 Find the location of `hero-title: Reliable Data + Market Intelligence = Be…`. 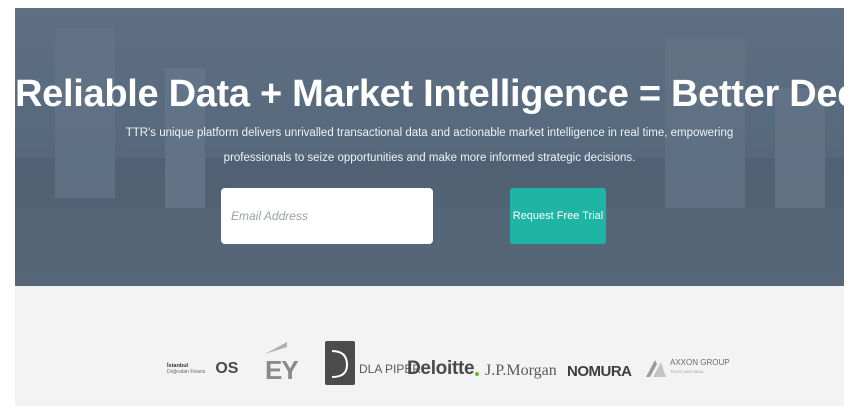

hero-title: Reliable Data + Market Intelligence = Be… is located at coordinates (429, 94).